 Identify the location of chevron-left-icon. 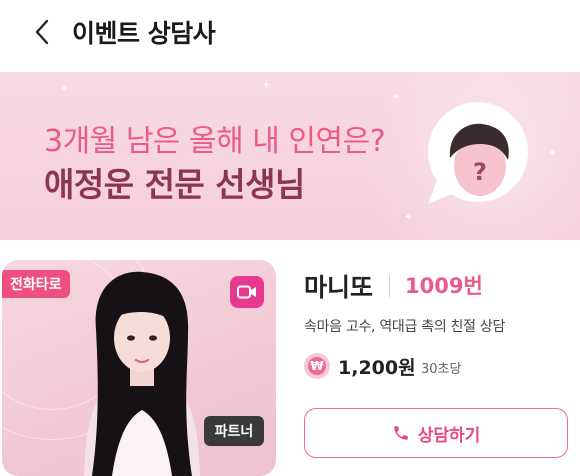
(42, 32).